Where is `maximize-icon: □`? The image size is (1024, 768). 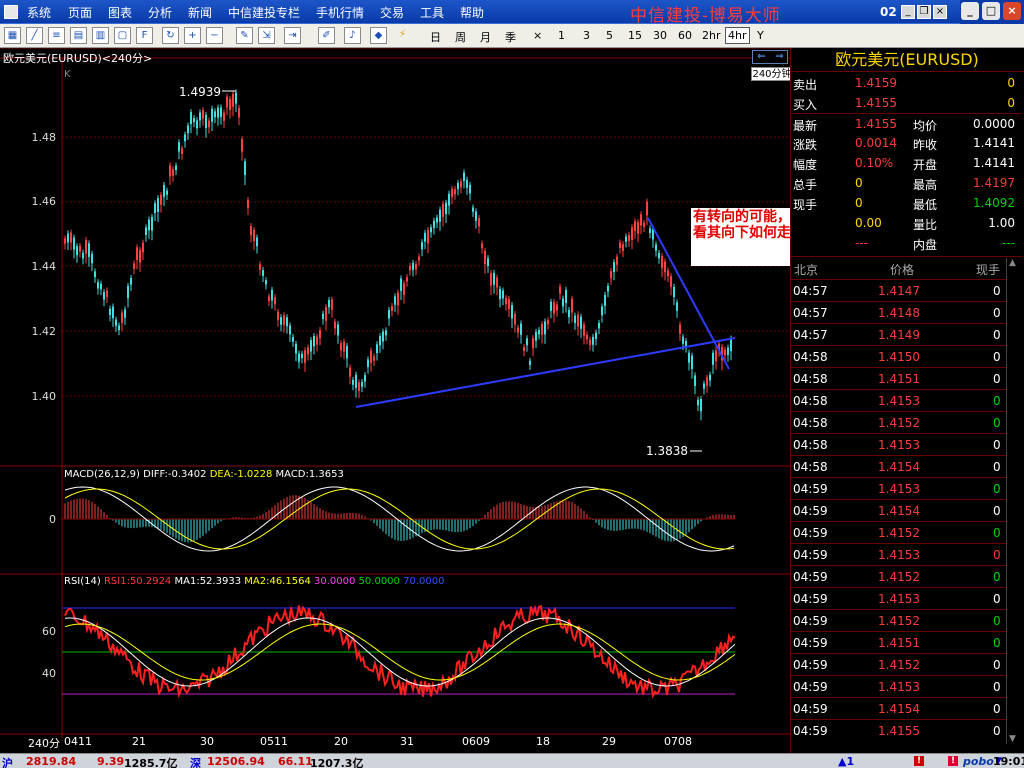
maximize-icon: □ is located at coordinates (991, 11).